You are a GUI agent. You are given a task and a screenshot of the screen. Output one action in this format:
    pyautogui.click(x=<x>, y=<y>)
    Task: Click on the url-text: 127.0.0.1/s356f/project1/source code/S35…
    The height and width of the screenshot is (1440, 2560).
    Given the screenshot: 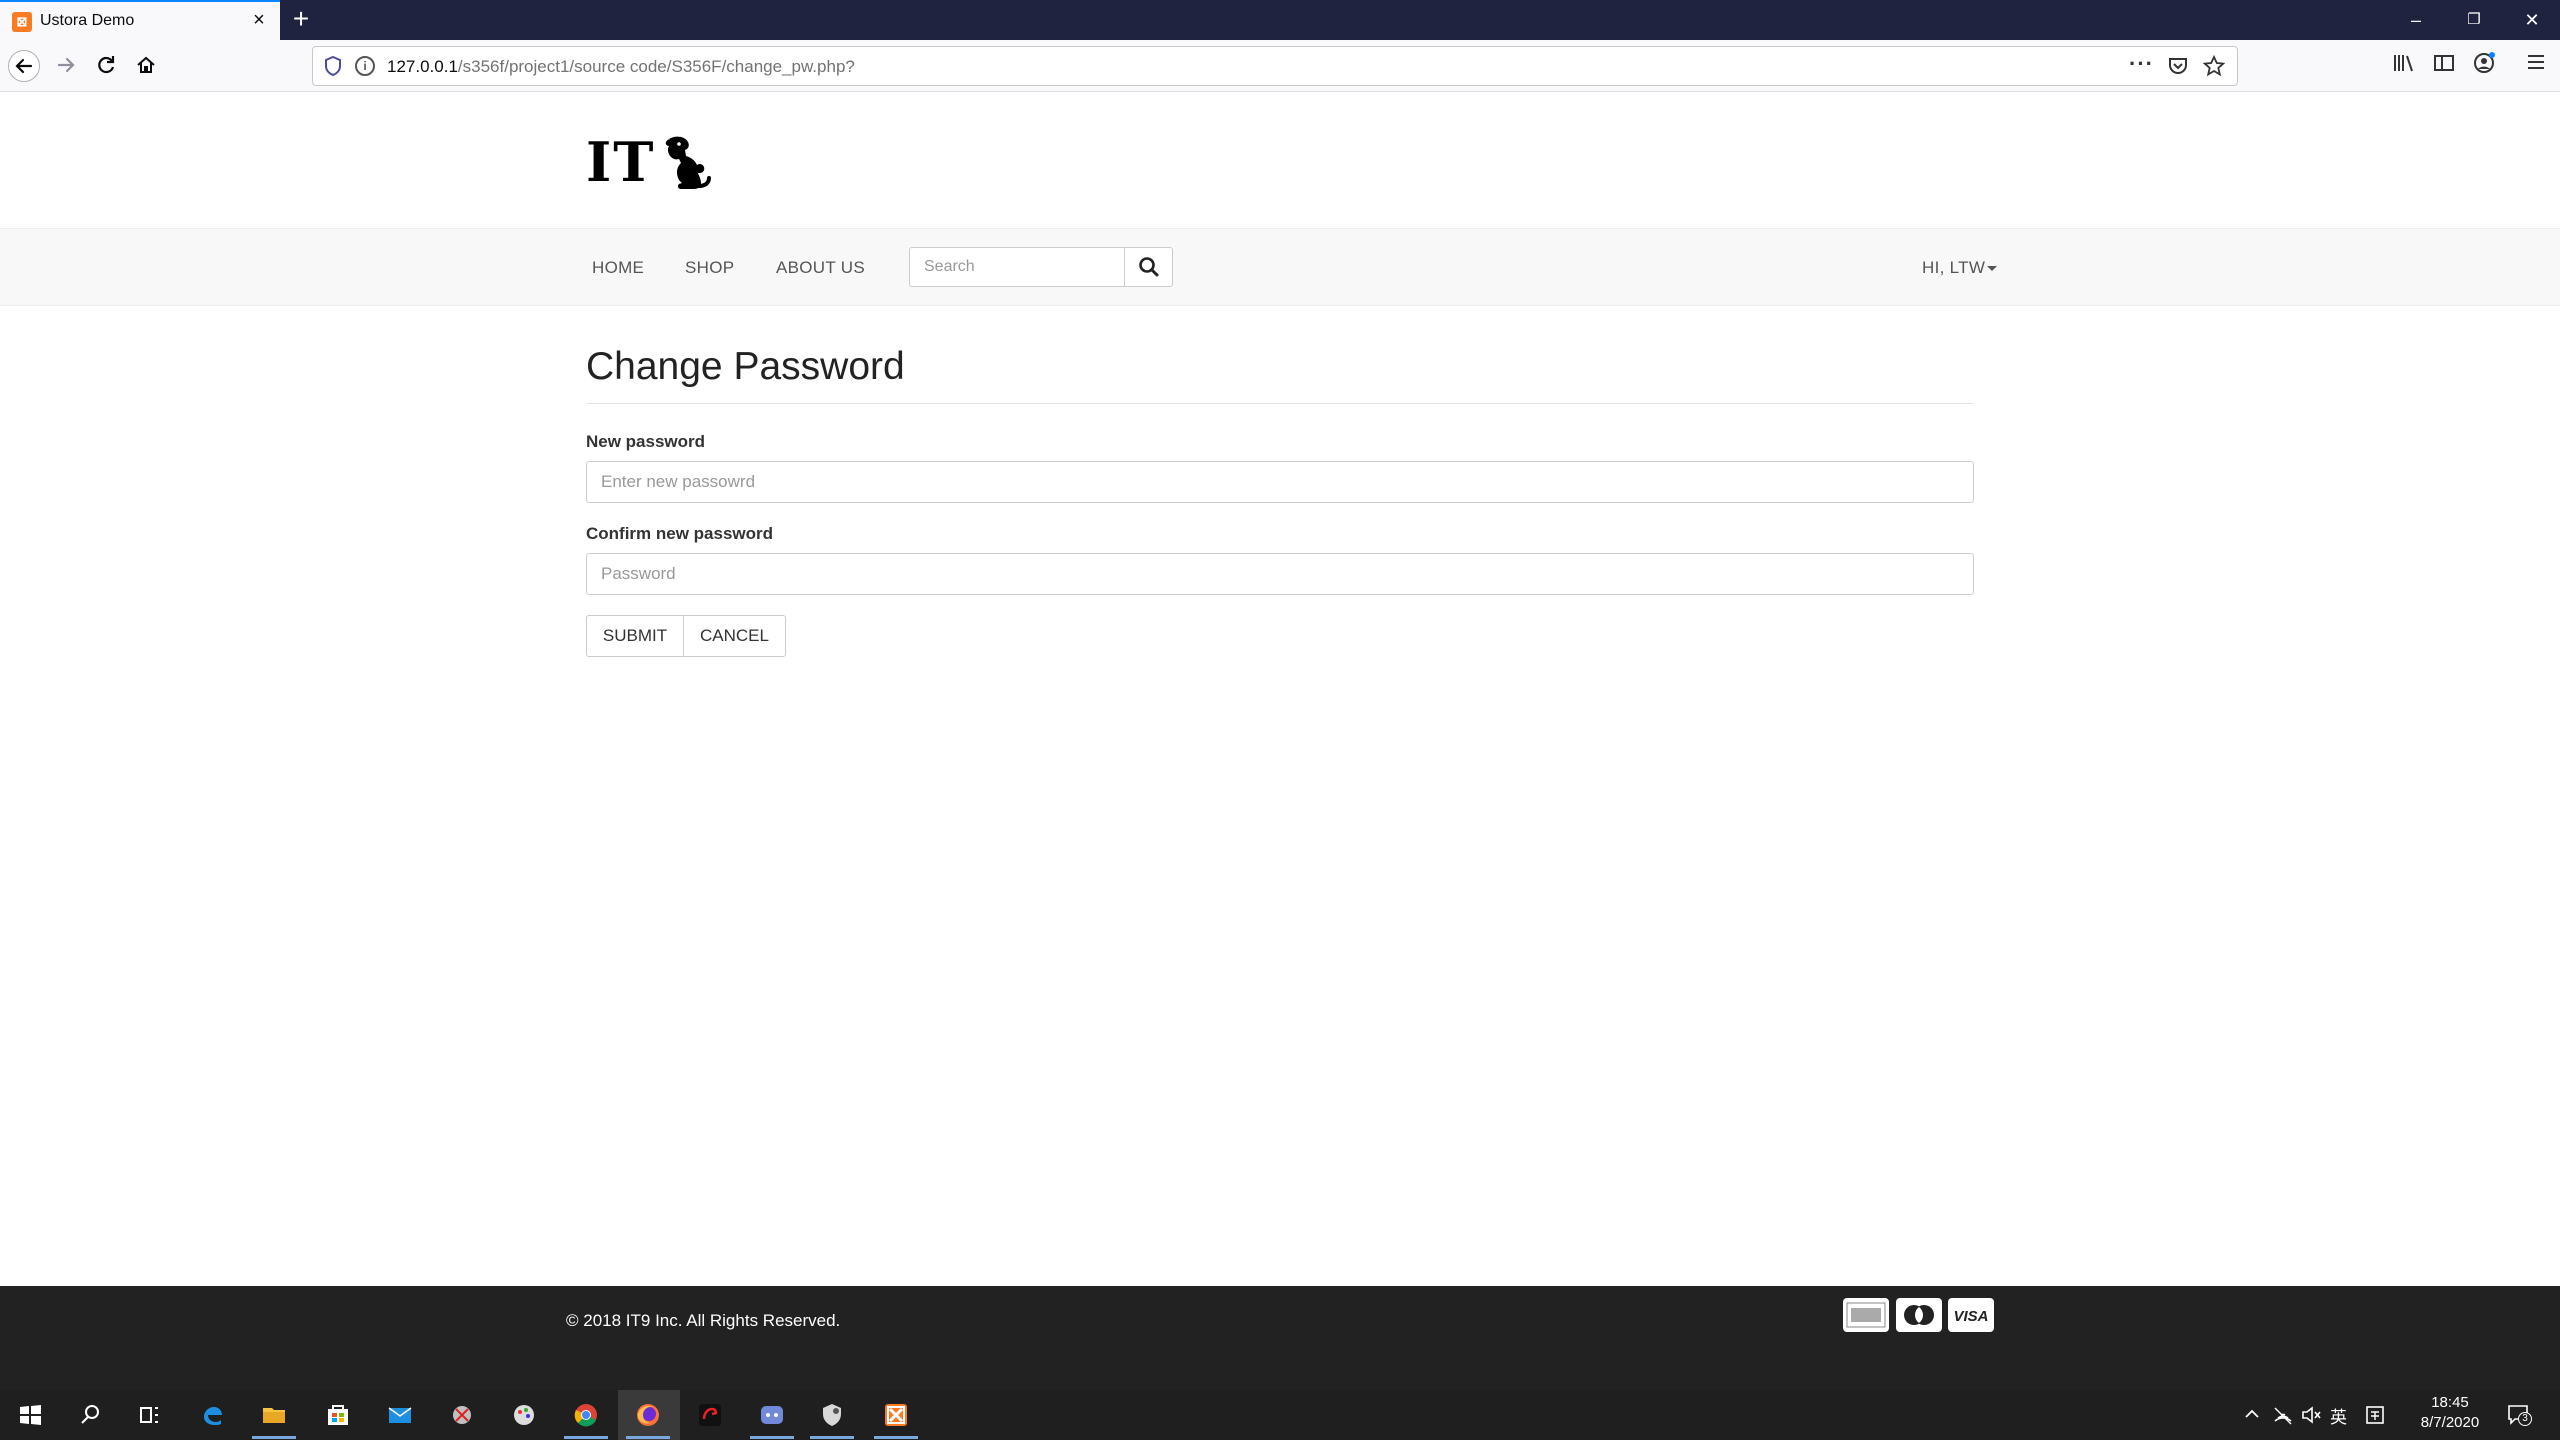 What is the action you would take?
    pyautogui.click(x=621, y=67)
    